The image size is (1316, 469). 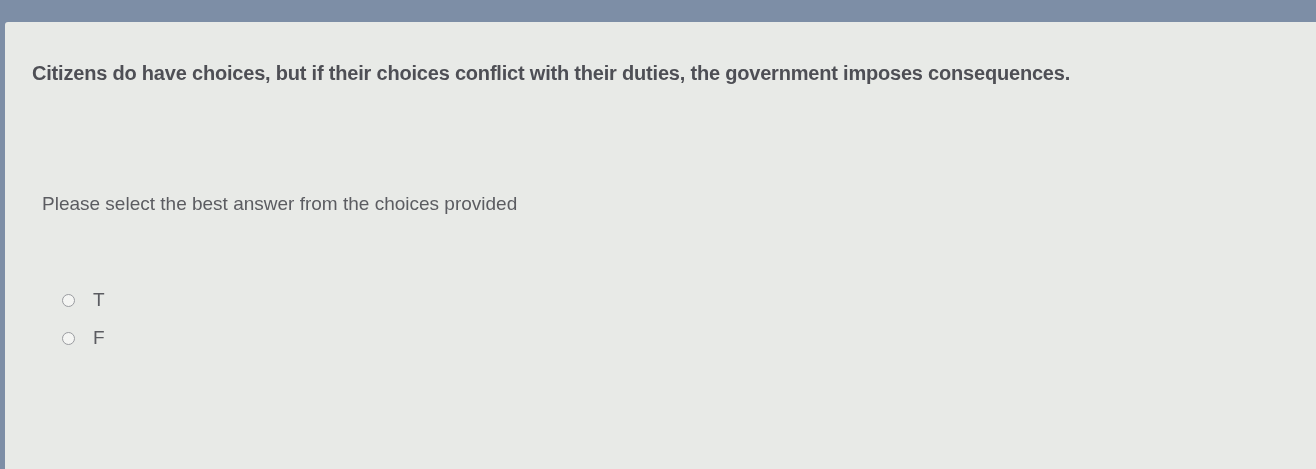 What do you see at coordinates (552, 73) in the screenshot?
I see `question-text: Citizens do have choices, but if their choices conflict with their duties, the government imposes consequences.` at bounding box center [552, 73].